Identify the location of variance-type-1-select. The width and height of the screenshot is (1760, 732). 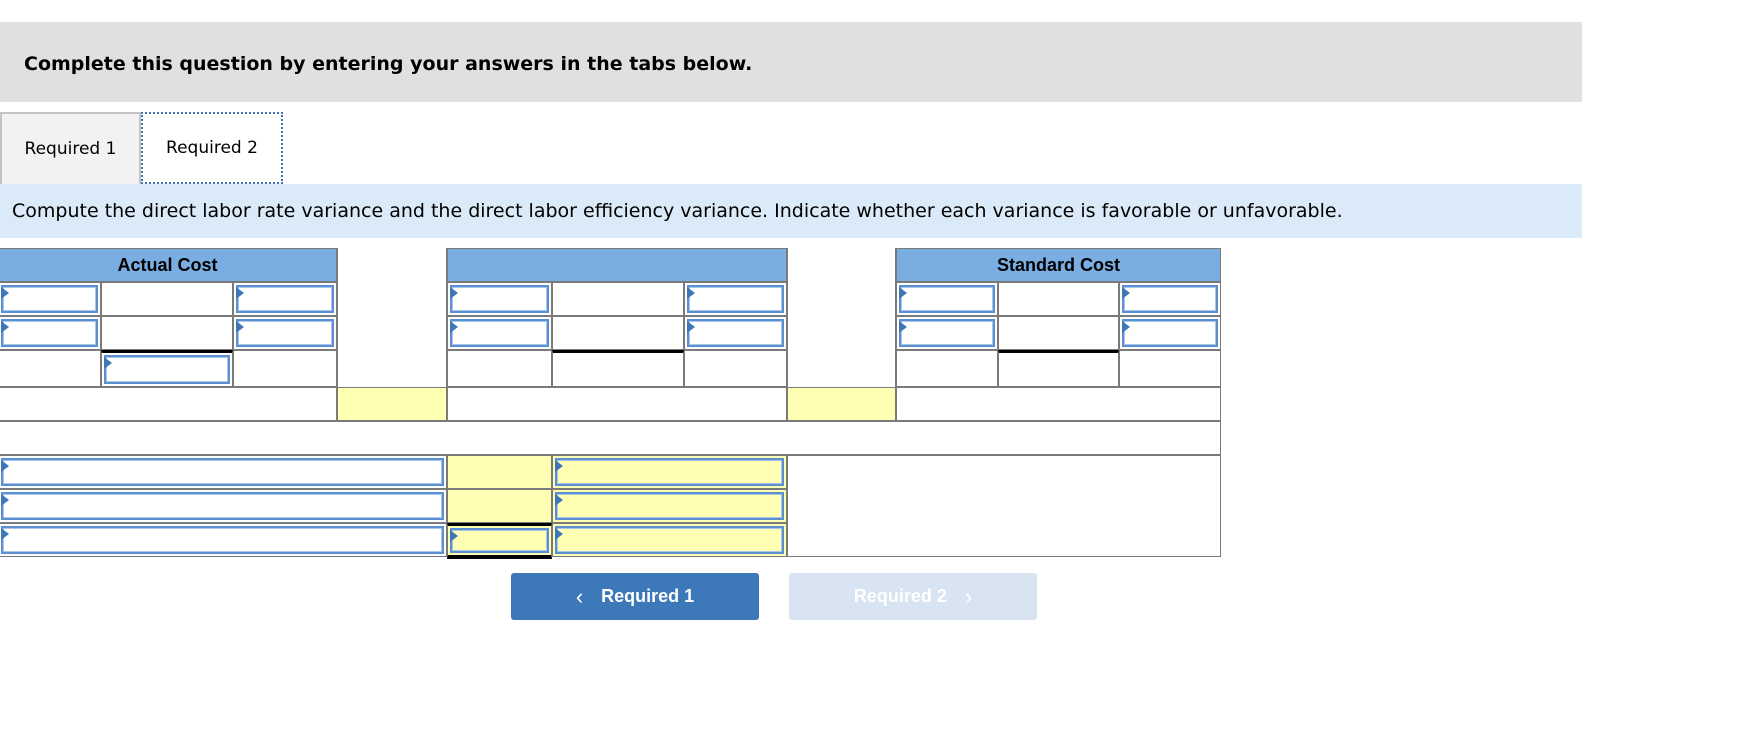
(669, 472).